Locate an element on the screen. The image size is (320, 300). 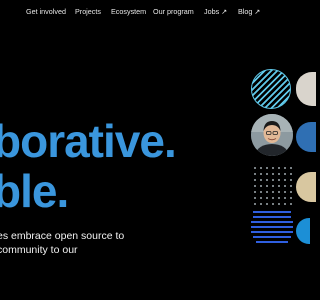
nav-projects: Projects is located at coordinates (88, 11).